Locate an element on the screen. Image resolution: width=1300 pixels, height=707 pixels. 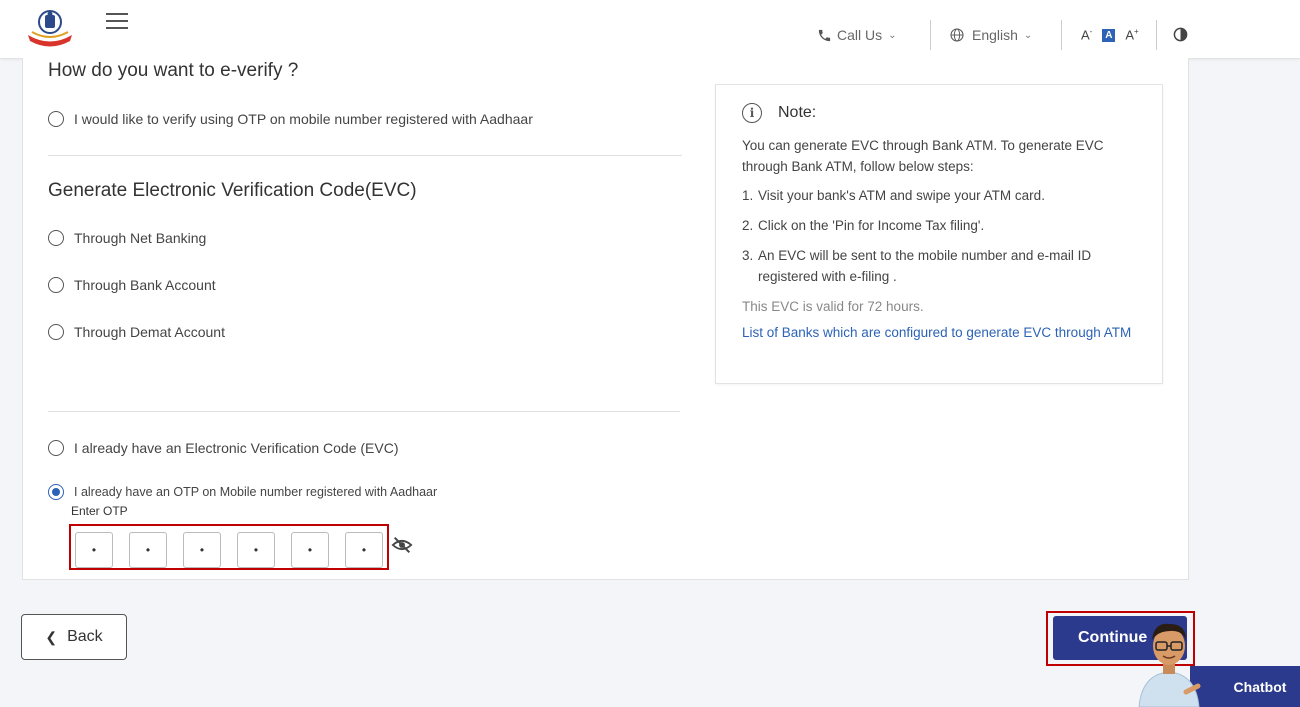
otp-input-group: • • • • • • is located at coordinates (229, 547).